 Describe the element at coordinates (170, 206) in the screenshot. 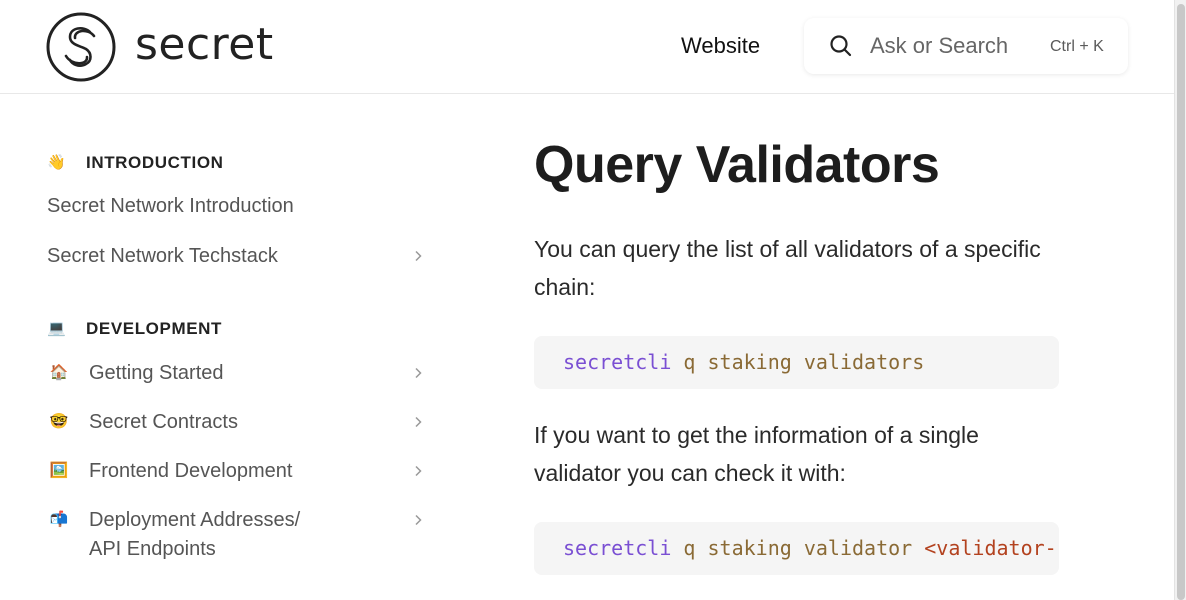

I see `sidebar-item-label: Secret Network Introduction` at that location.